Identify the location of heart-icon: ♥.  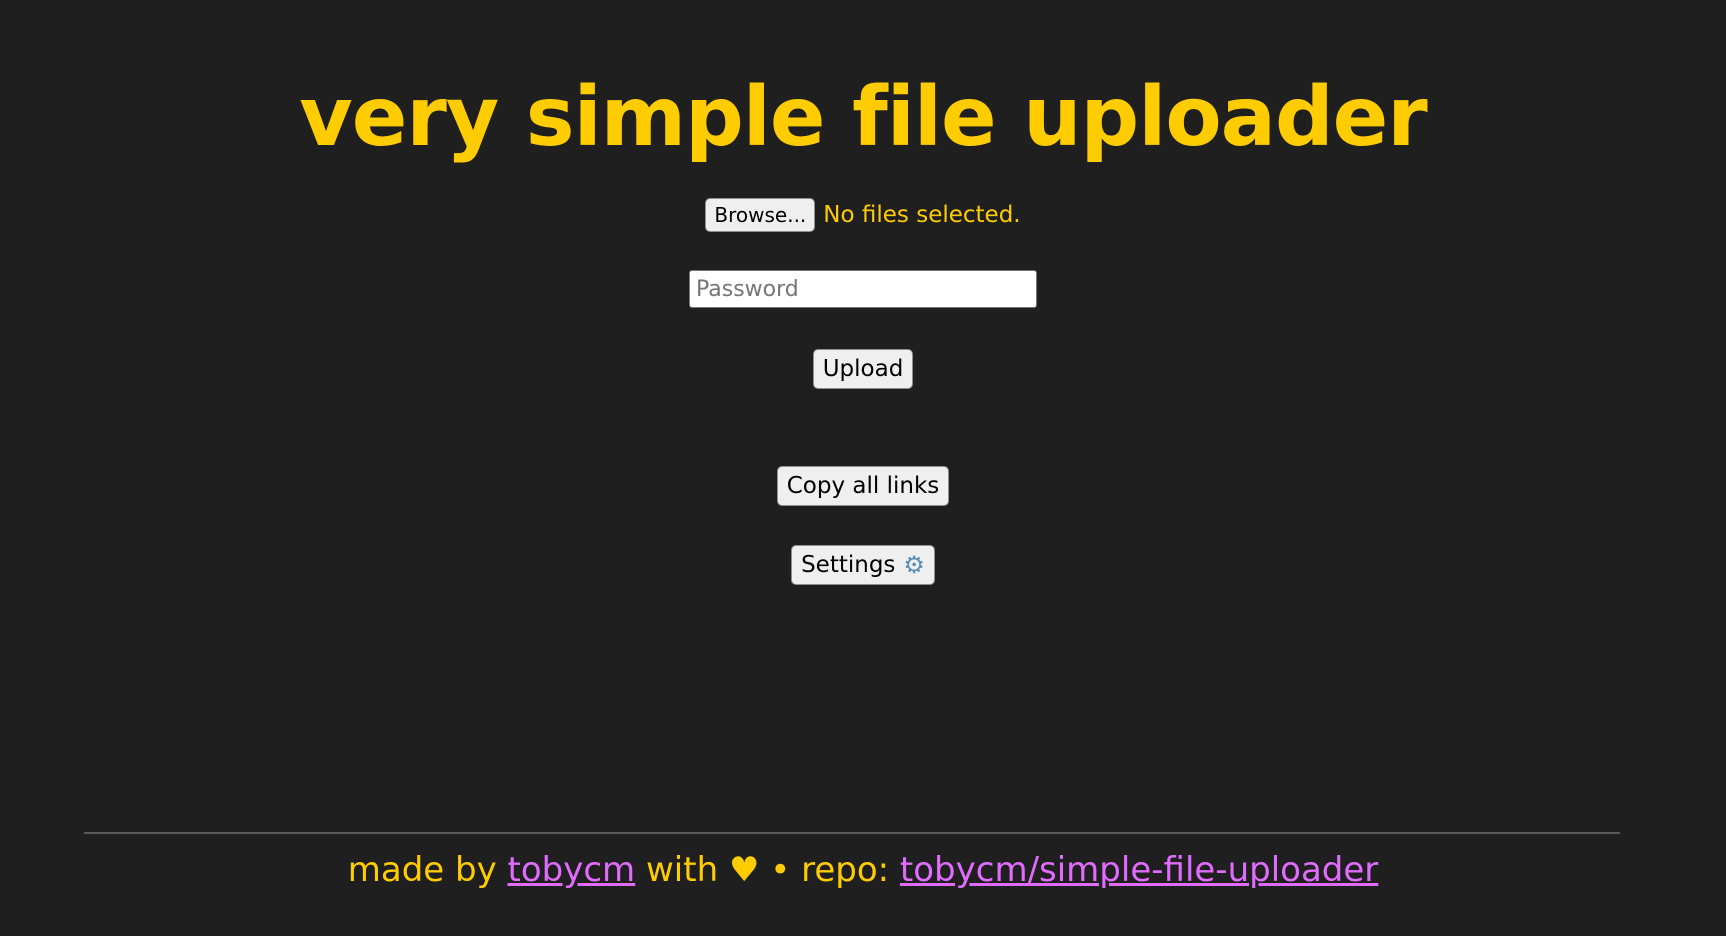
(744, 870).